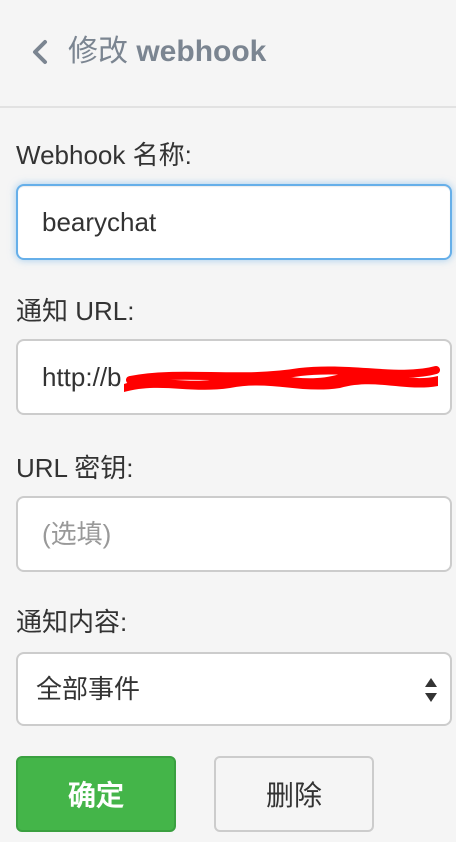 This screenshot has height=842, width=456. I want to click on page-title: 修改 webhook, so click(167, 52).